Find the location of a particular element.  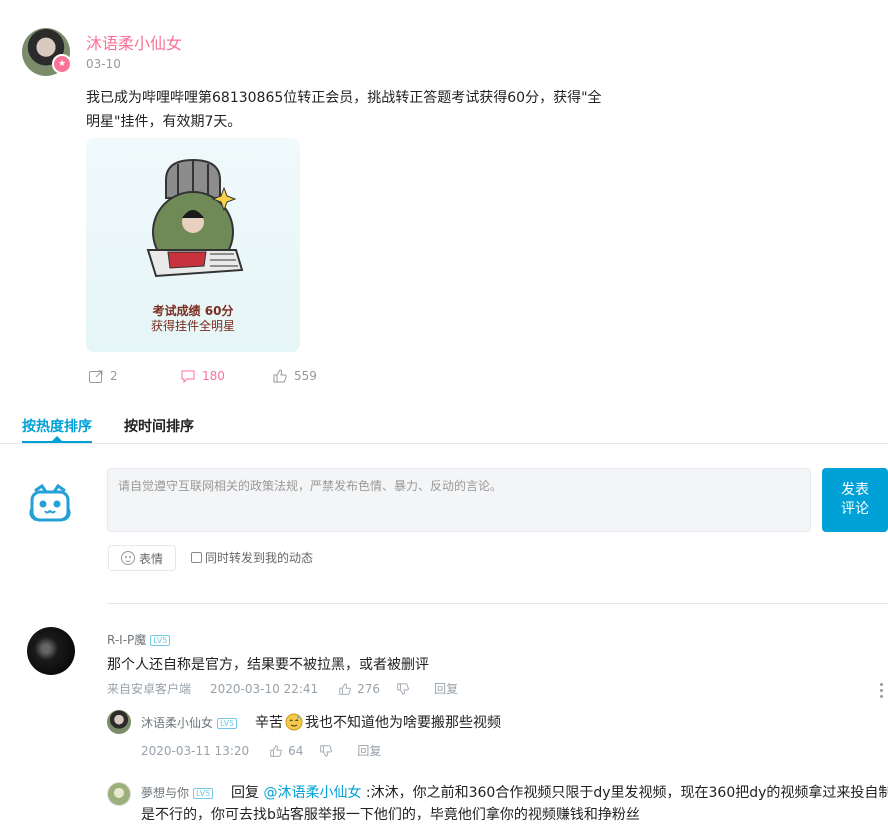

pendant-illustration is located at coordinates (195, 218).